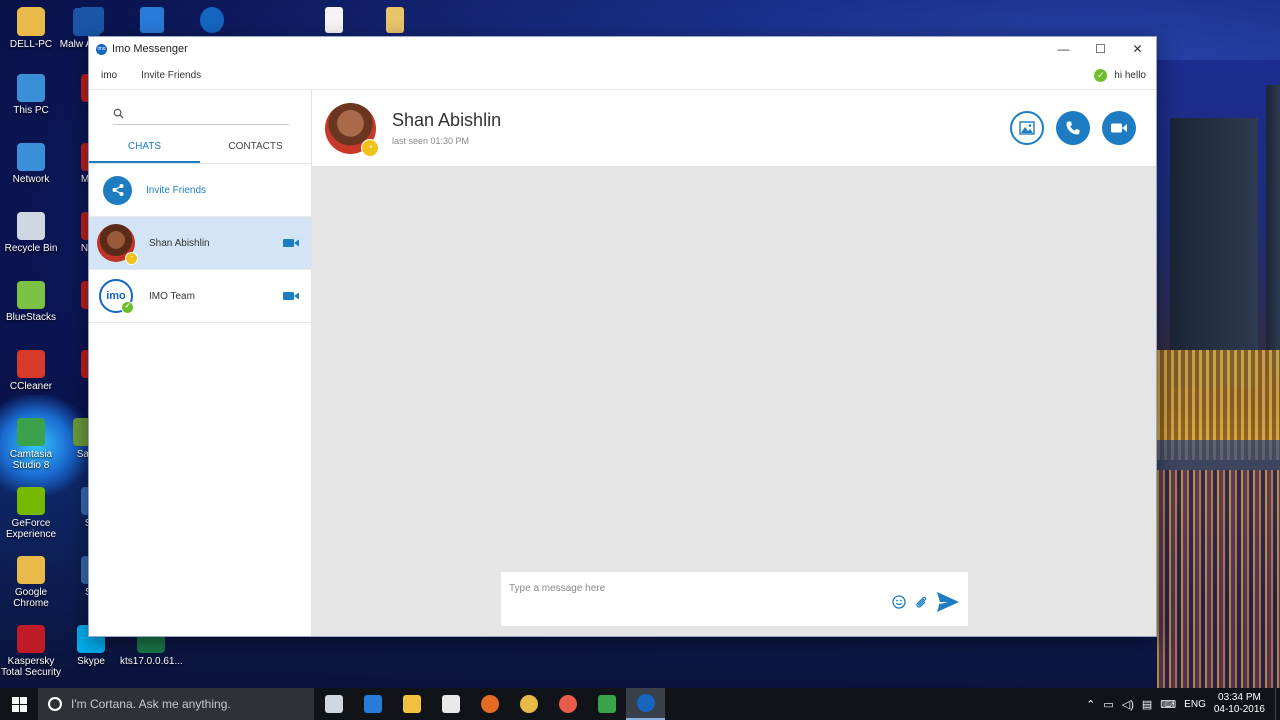 The image size is (1280, 720). What do you see at coordinates (151, 704) in the screenshot?
I see `cortana-text: I'm Cortana. Ask me anything.` at bounding box center [151, 704].